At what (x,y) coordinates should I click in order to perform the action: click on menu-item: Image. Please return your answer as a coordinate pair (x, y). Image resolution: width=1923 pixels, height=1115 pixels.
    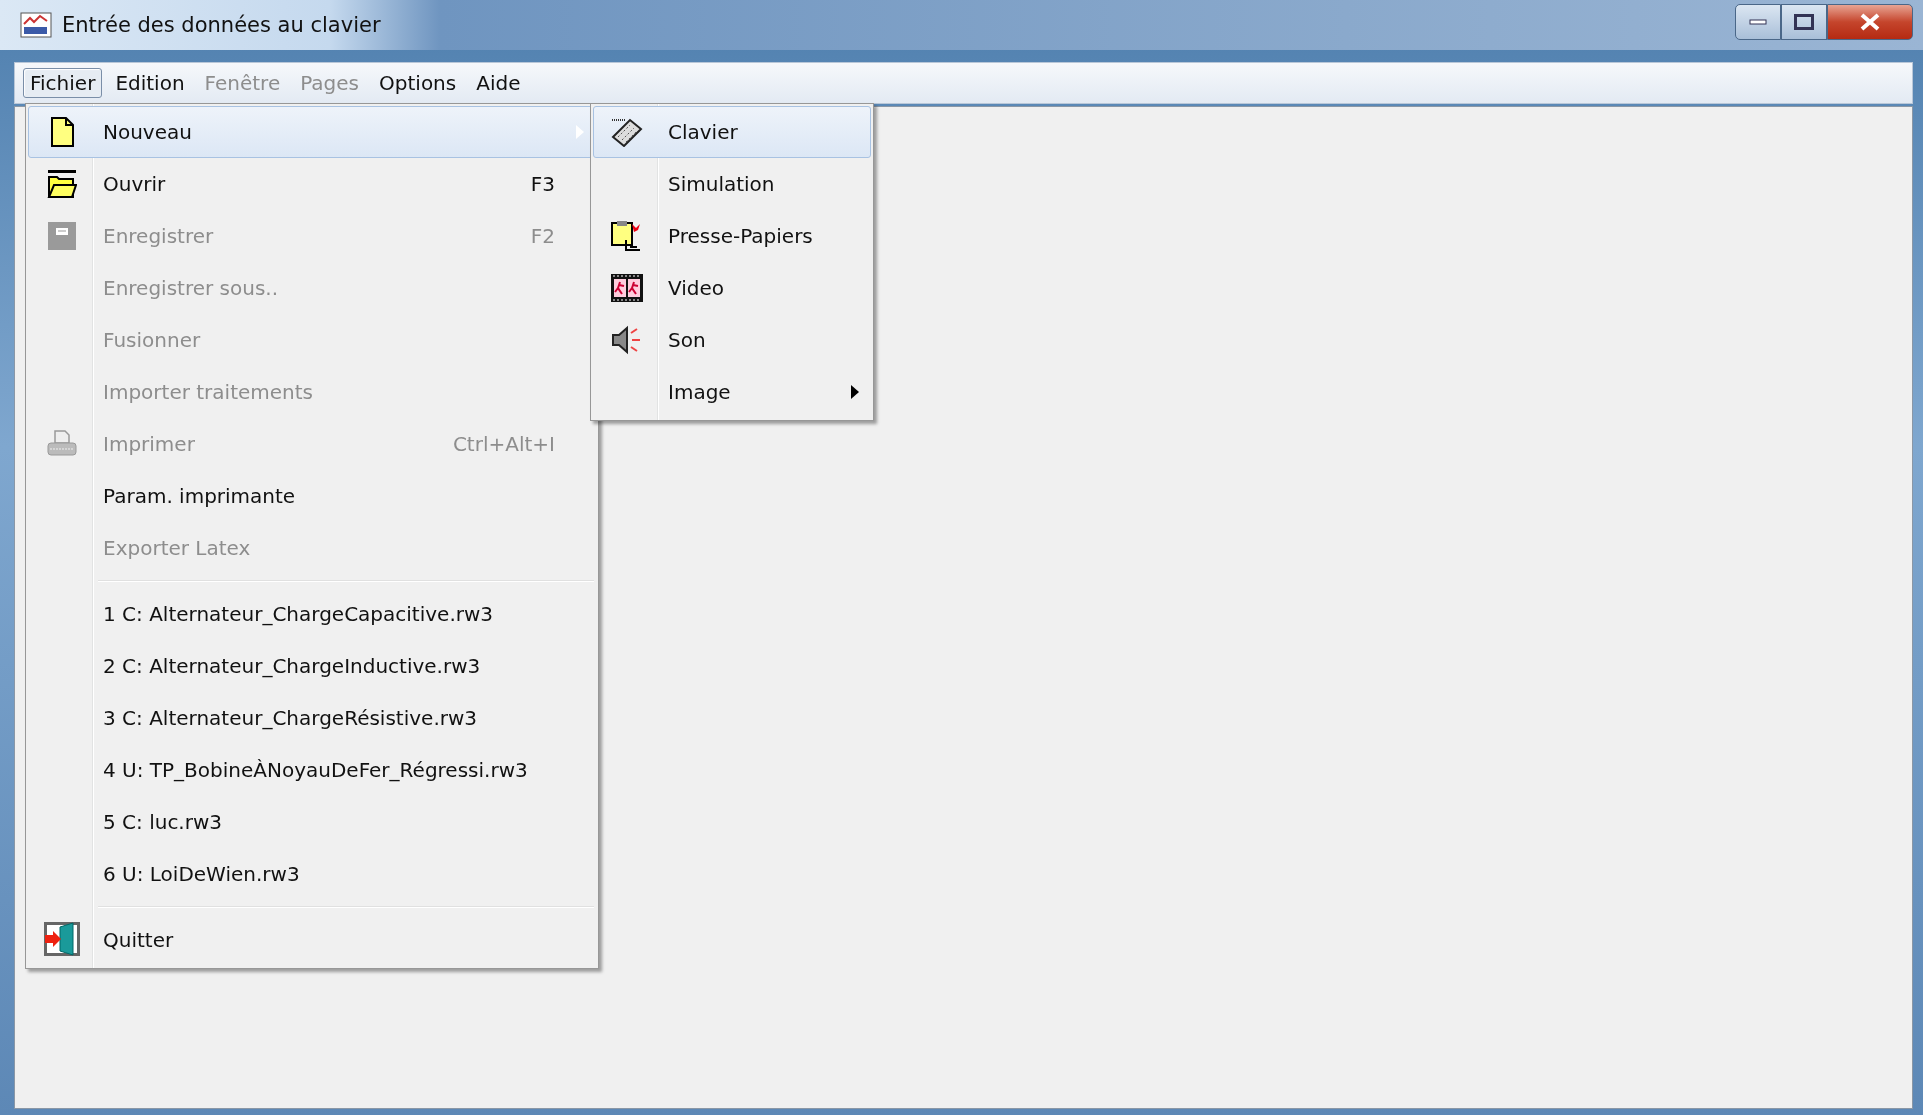
    Looking at the image, I should click on (732, 392).